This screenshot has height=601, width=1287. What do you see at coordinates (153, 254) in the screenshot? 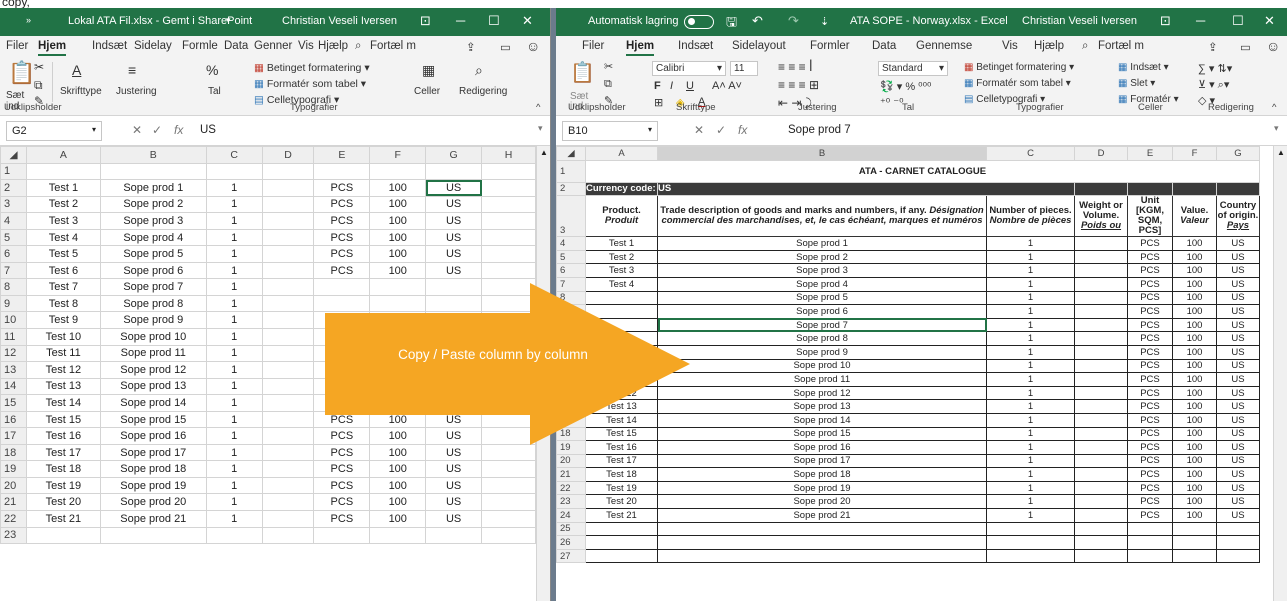
I see `cell-b: Sope prod 5` at bounding box center [153, 254].